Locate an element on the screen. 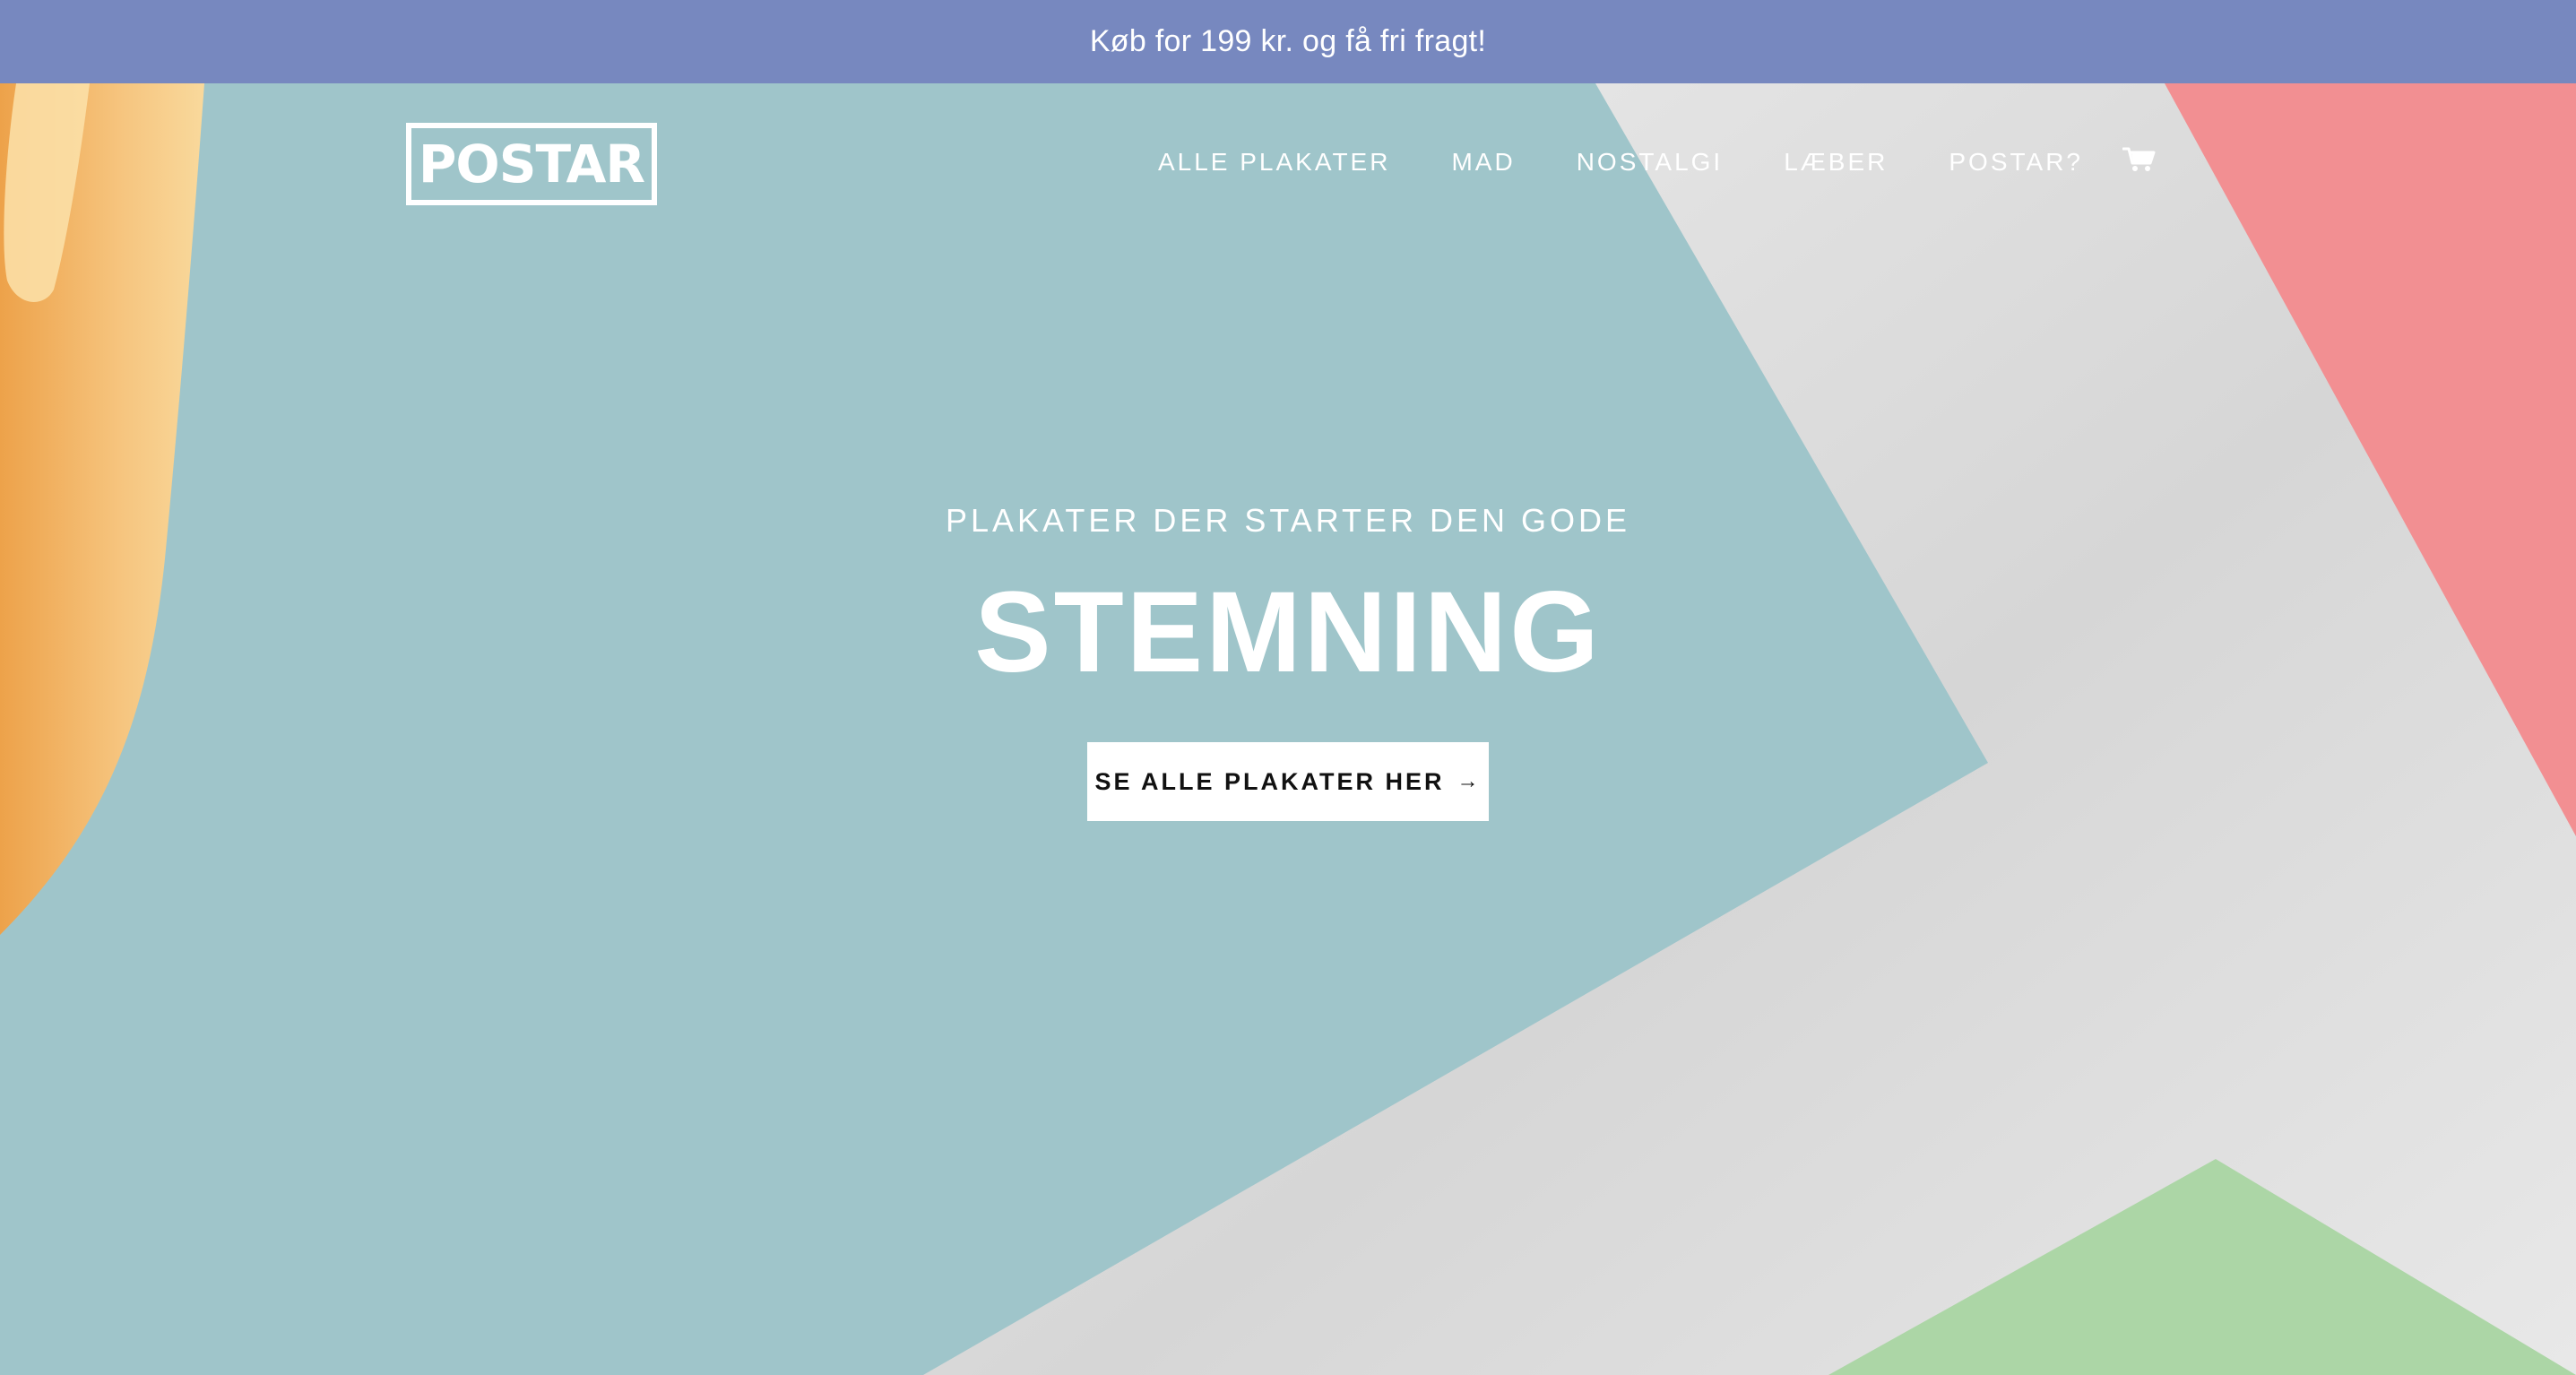 This screenshot has height=1375, width=2576. main-nav: ALLE PLAKATER MAD NOSTALGI LÆBER POSTAR? is located at coordinates (1620, 162).